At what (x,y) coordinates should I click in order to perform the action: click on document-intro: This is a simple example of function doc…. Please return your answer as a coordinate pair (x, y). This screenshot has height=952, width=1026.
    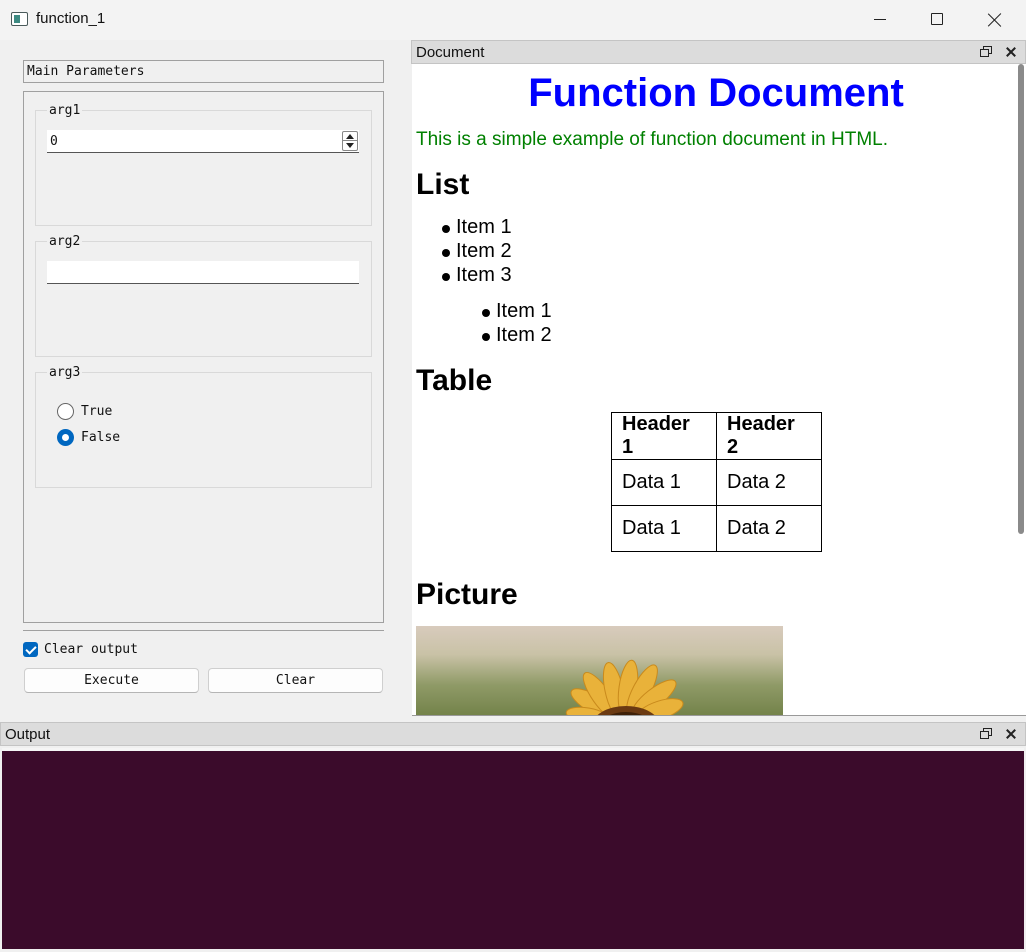
    Looking at the image, I should click on (652, 139).